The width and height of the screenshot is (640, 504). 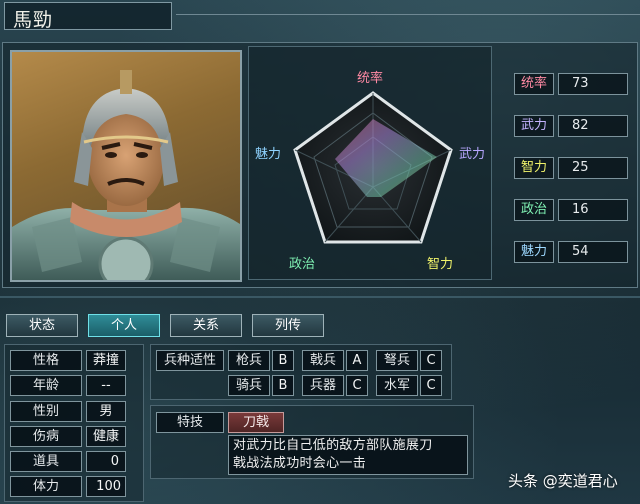 What do you see at coordinates (320, 297) in the screenshot?
I see `section-divider` at bounding box center [320, 297].